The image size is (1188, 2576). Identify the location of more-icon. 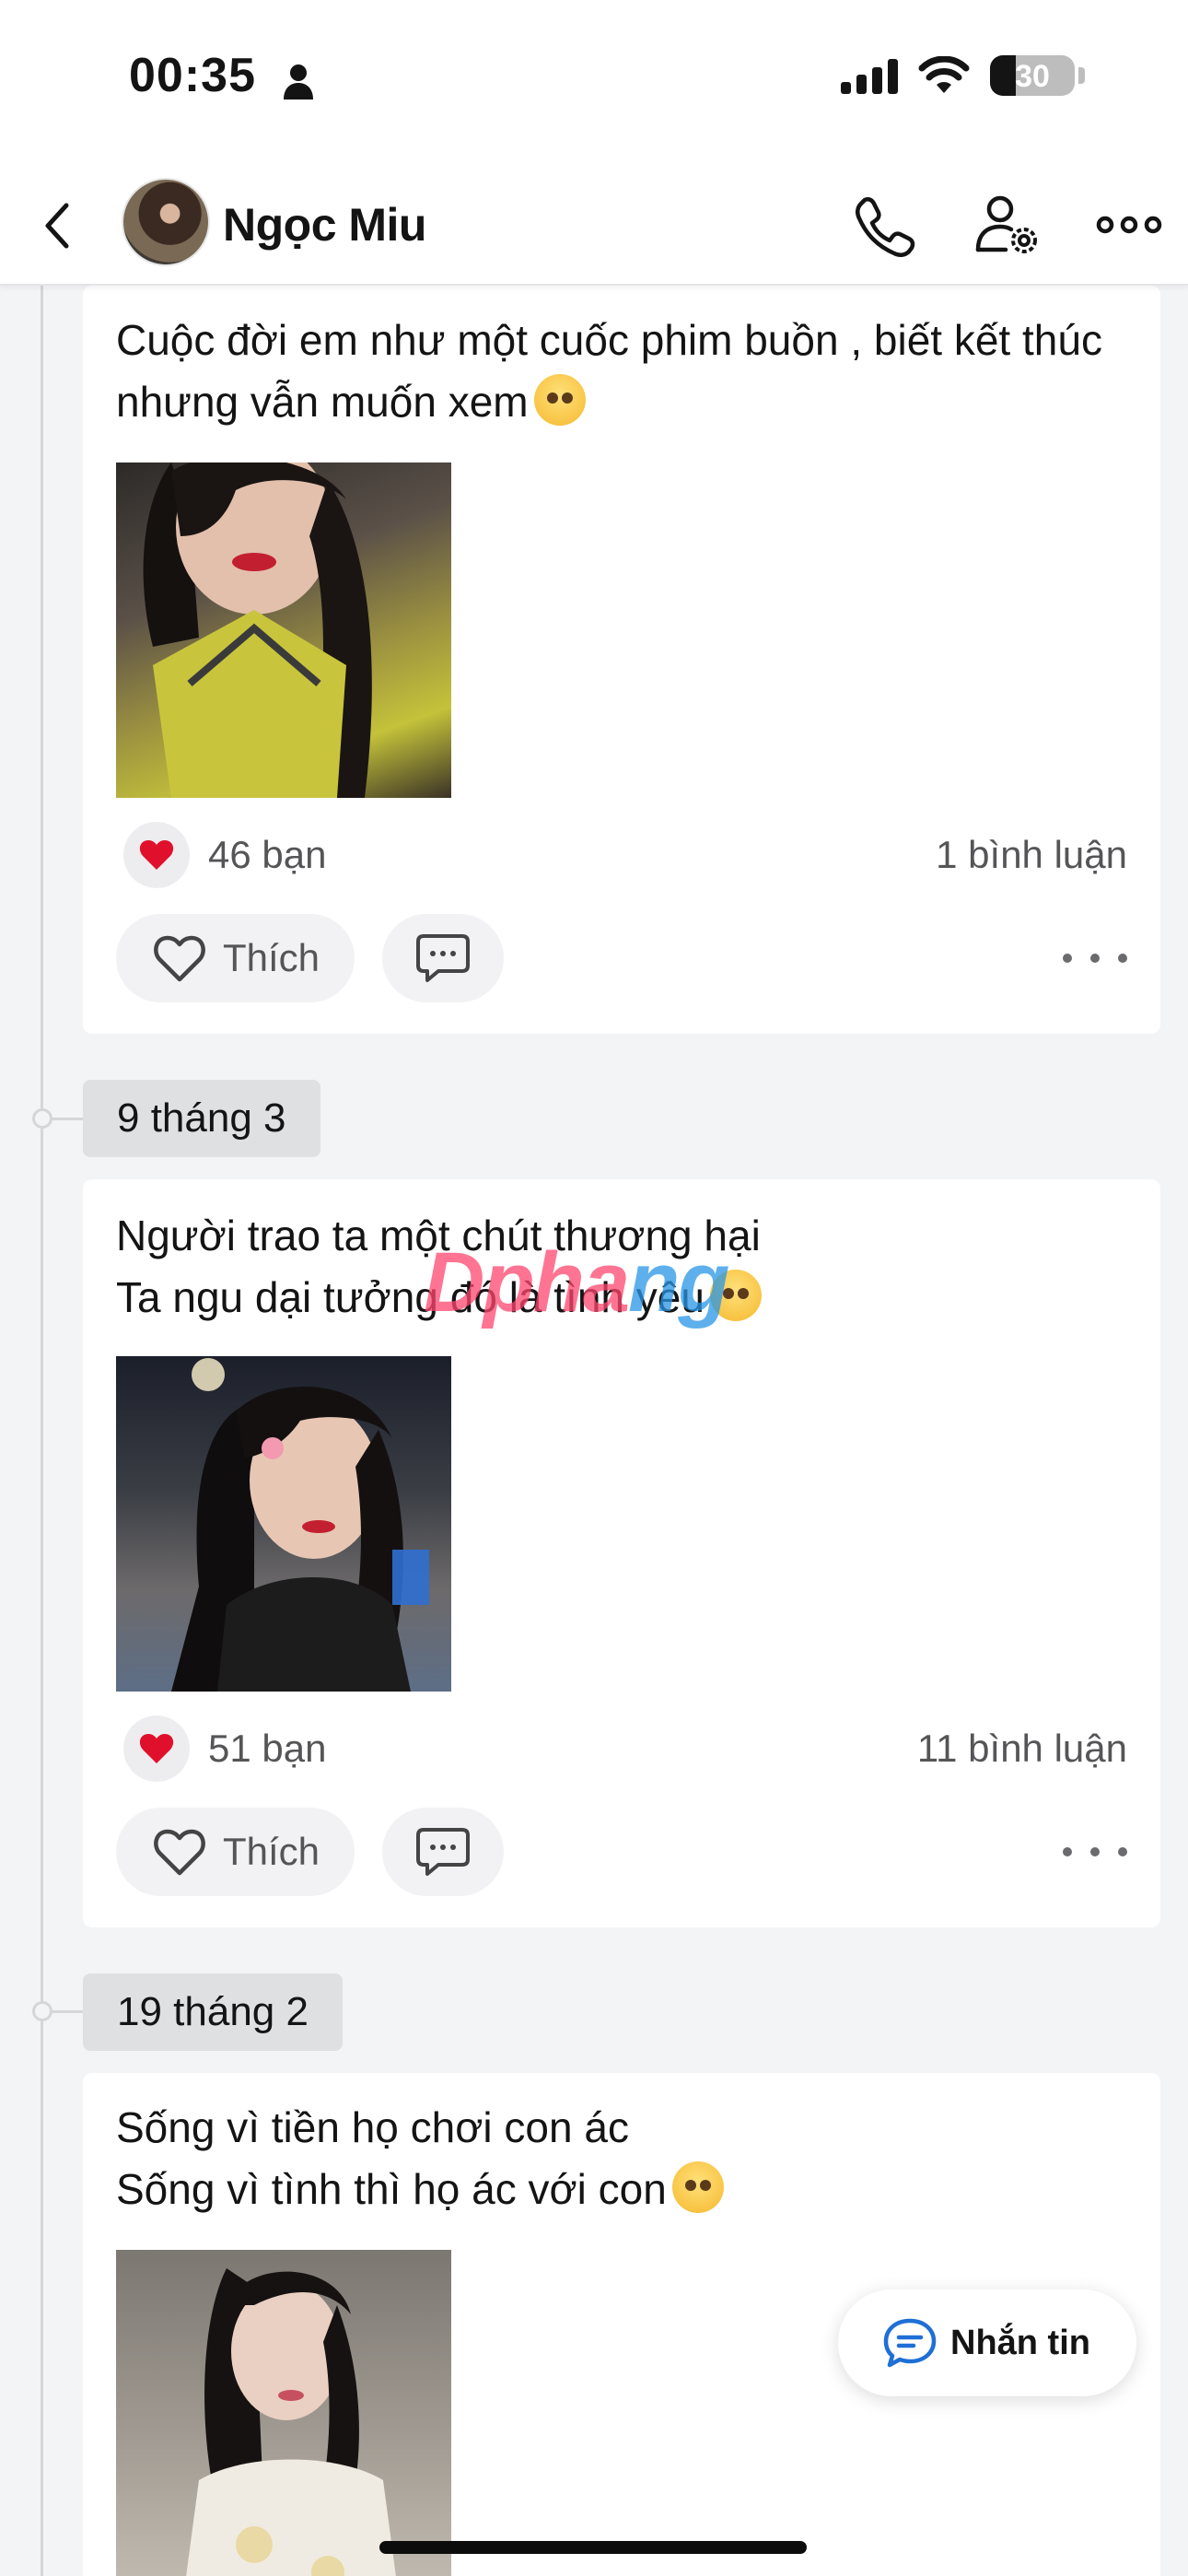
(1129, 225).